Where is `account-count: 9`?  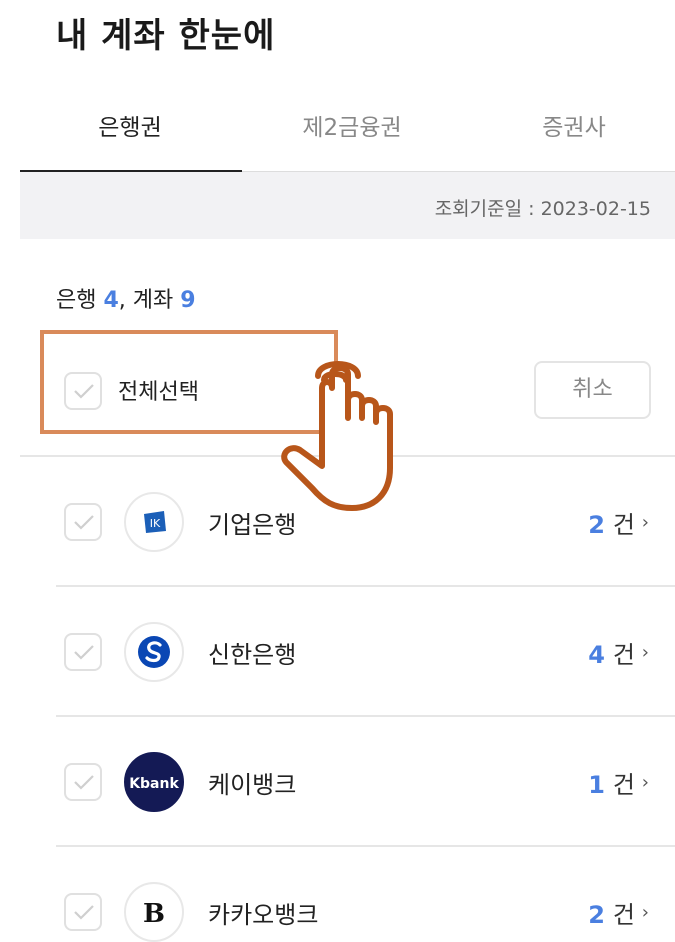 account-count: 9 is located at coordinates (188, 300).